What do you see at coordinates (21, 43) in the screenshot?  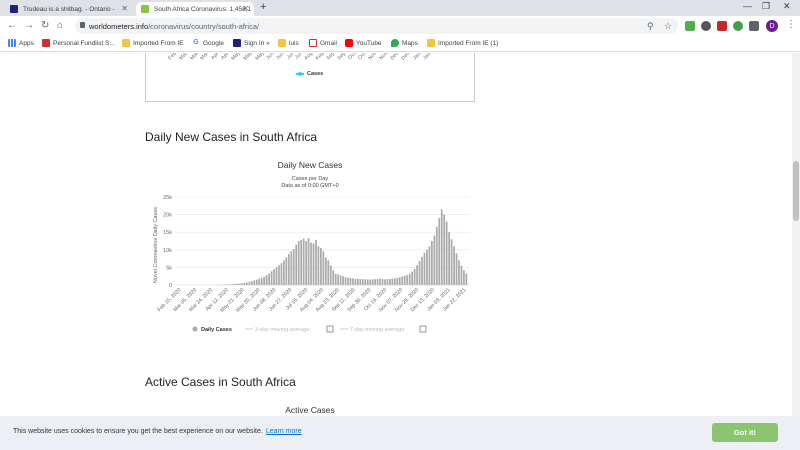 I see `bookmark-apps: Apps` at bounding box center [21, 43].